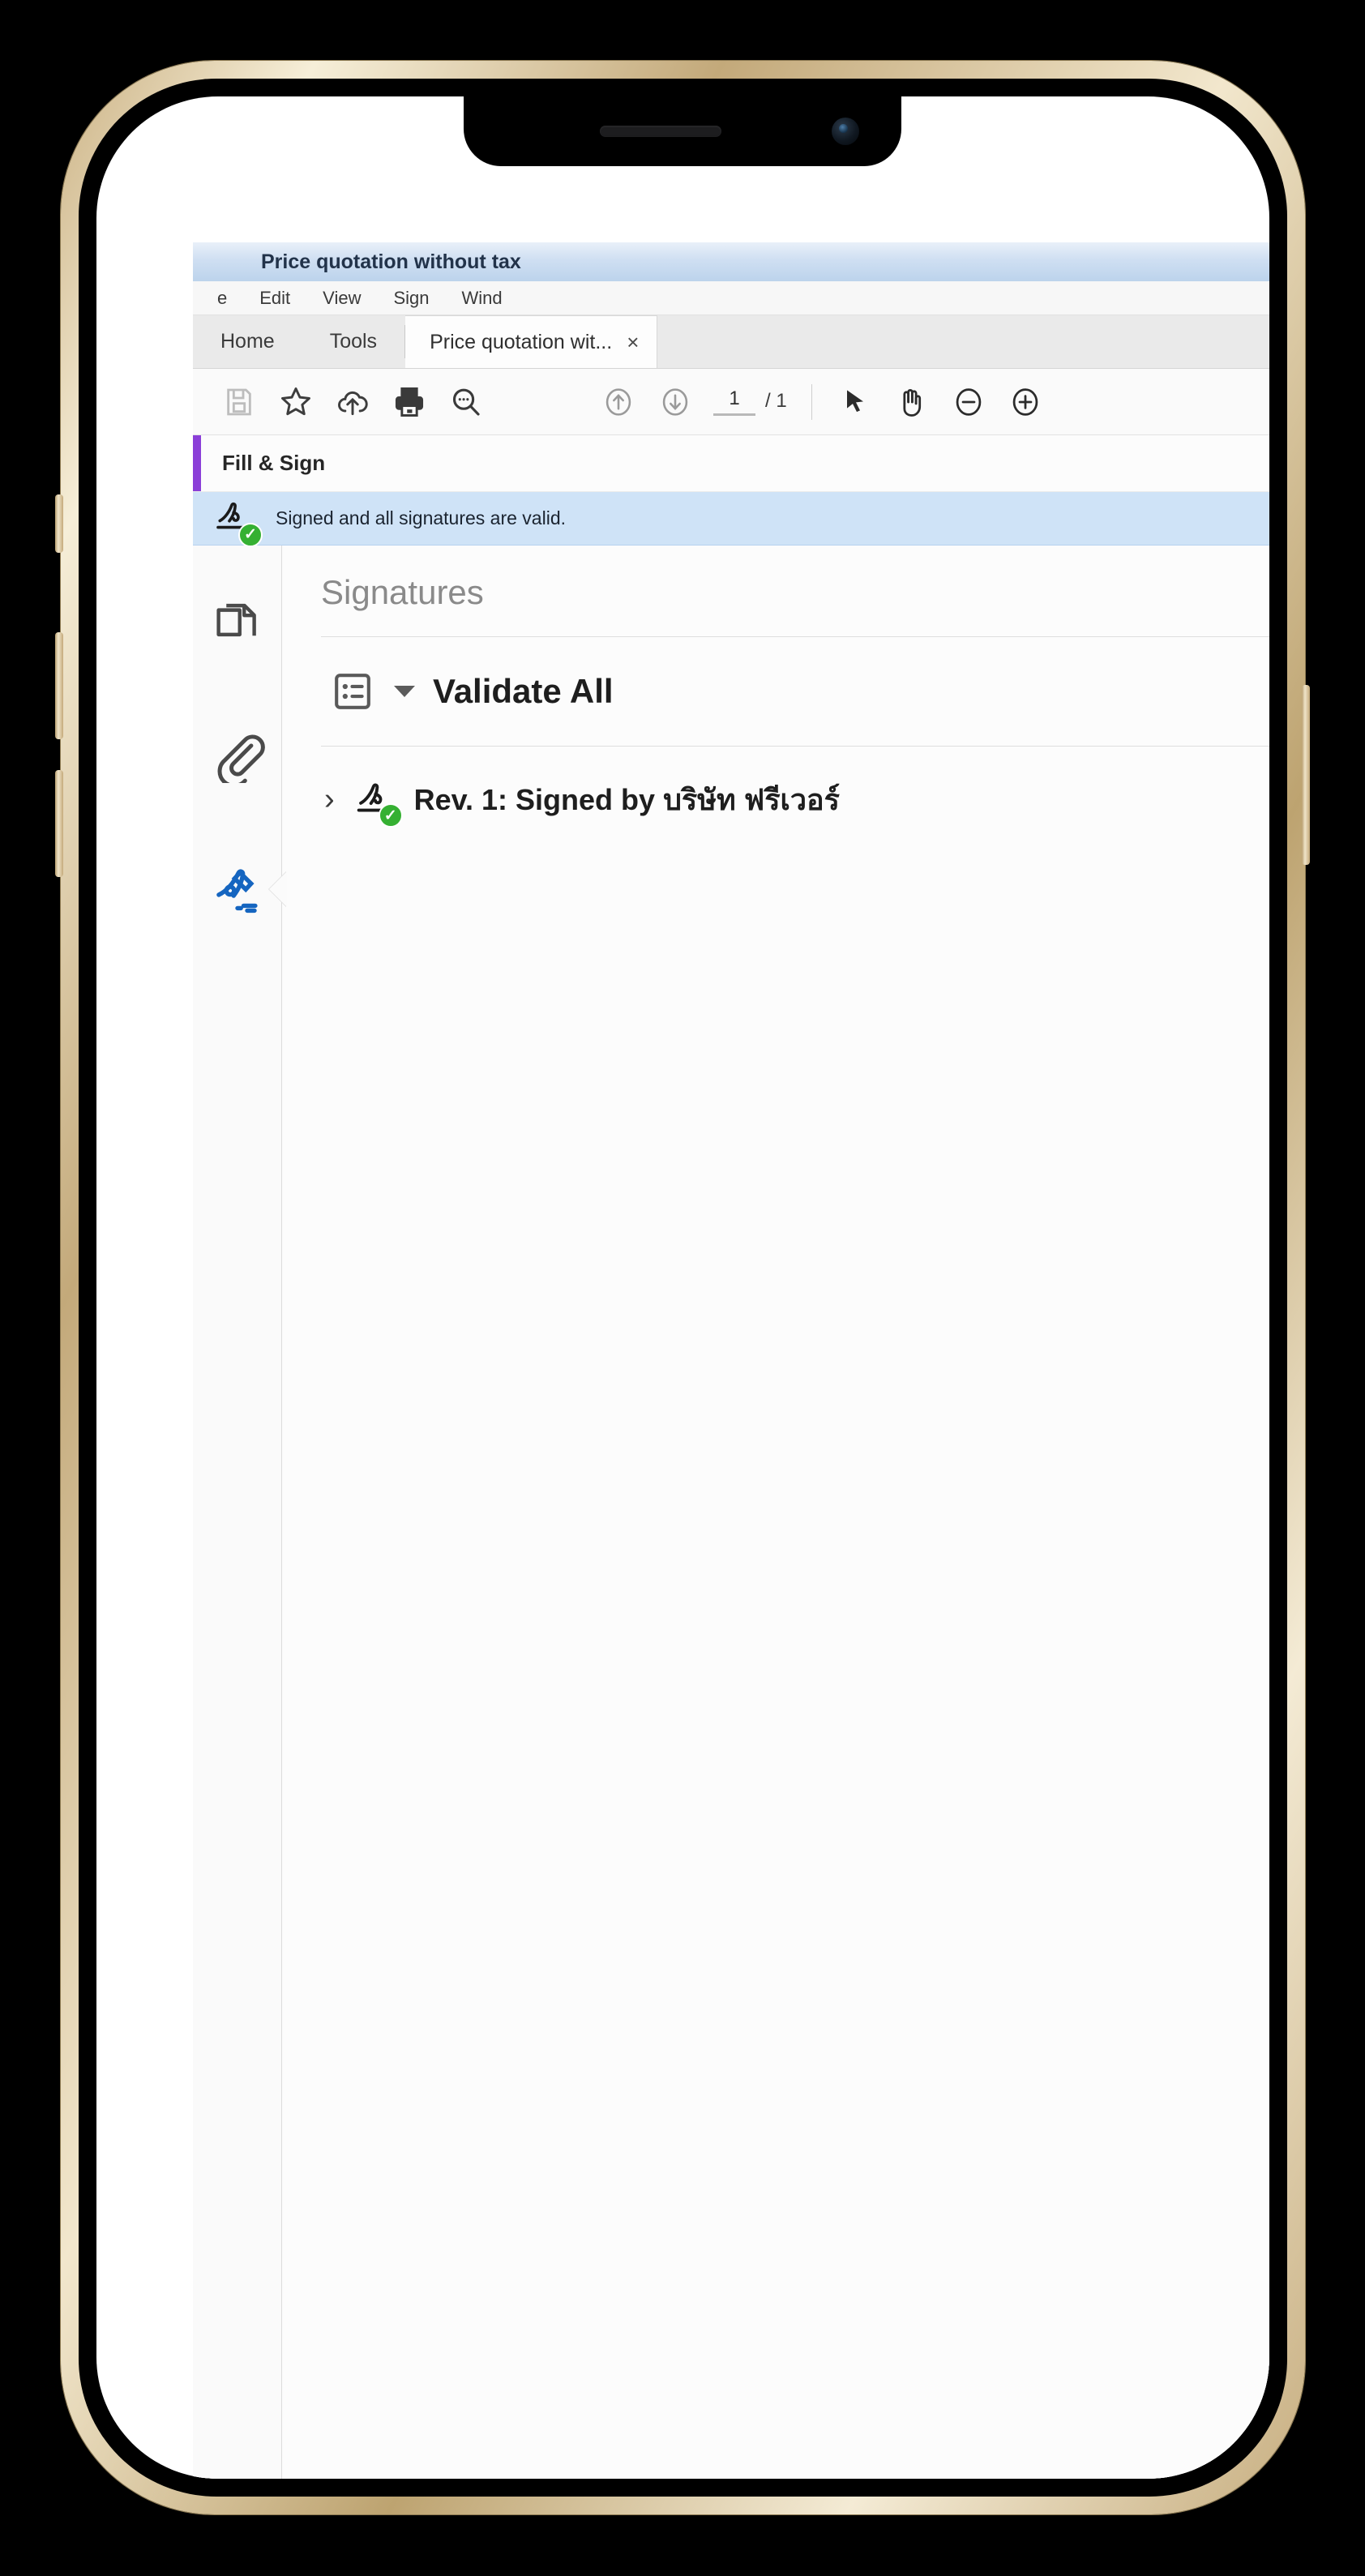 The image size is (1365, 2576). I want to click on navigation-rail, so click(237, 1512).